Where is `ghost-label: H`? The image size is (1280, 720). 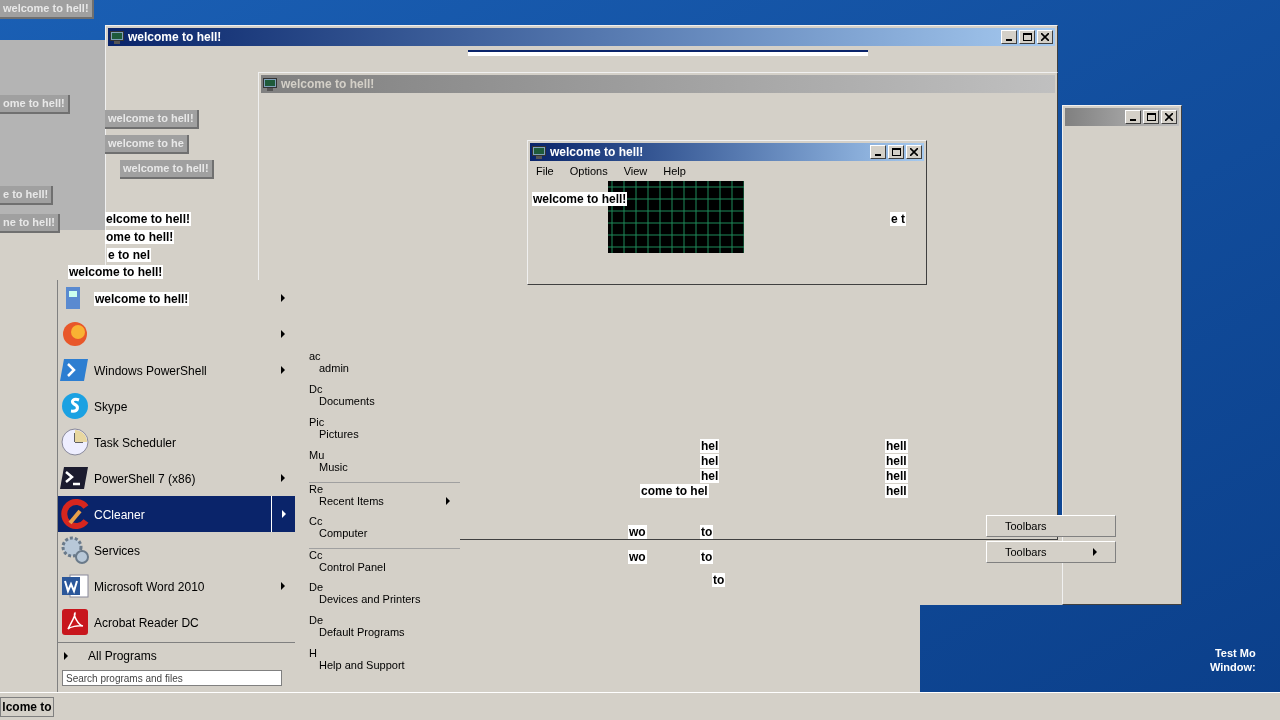
ghost-label: H is located at coordinates (313, 653).